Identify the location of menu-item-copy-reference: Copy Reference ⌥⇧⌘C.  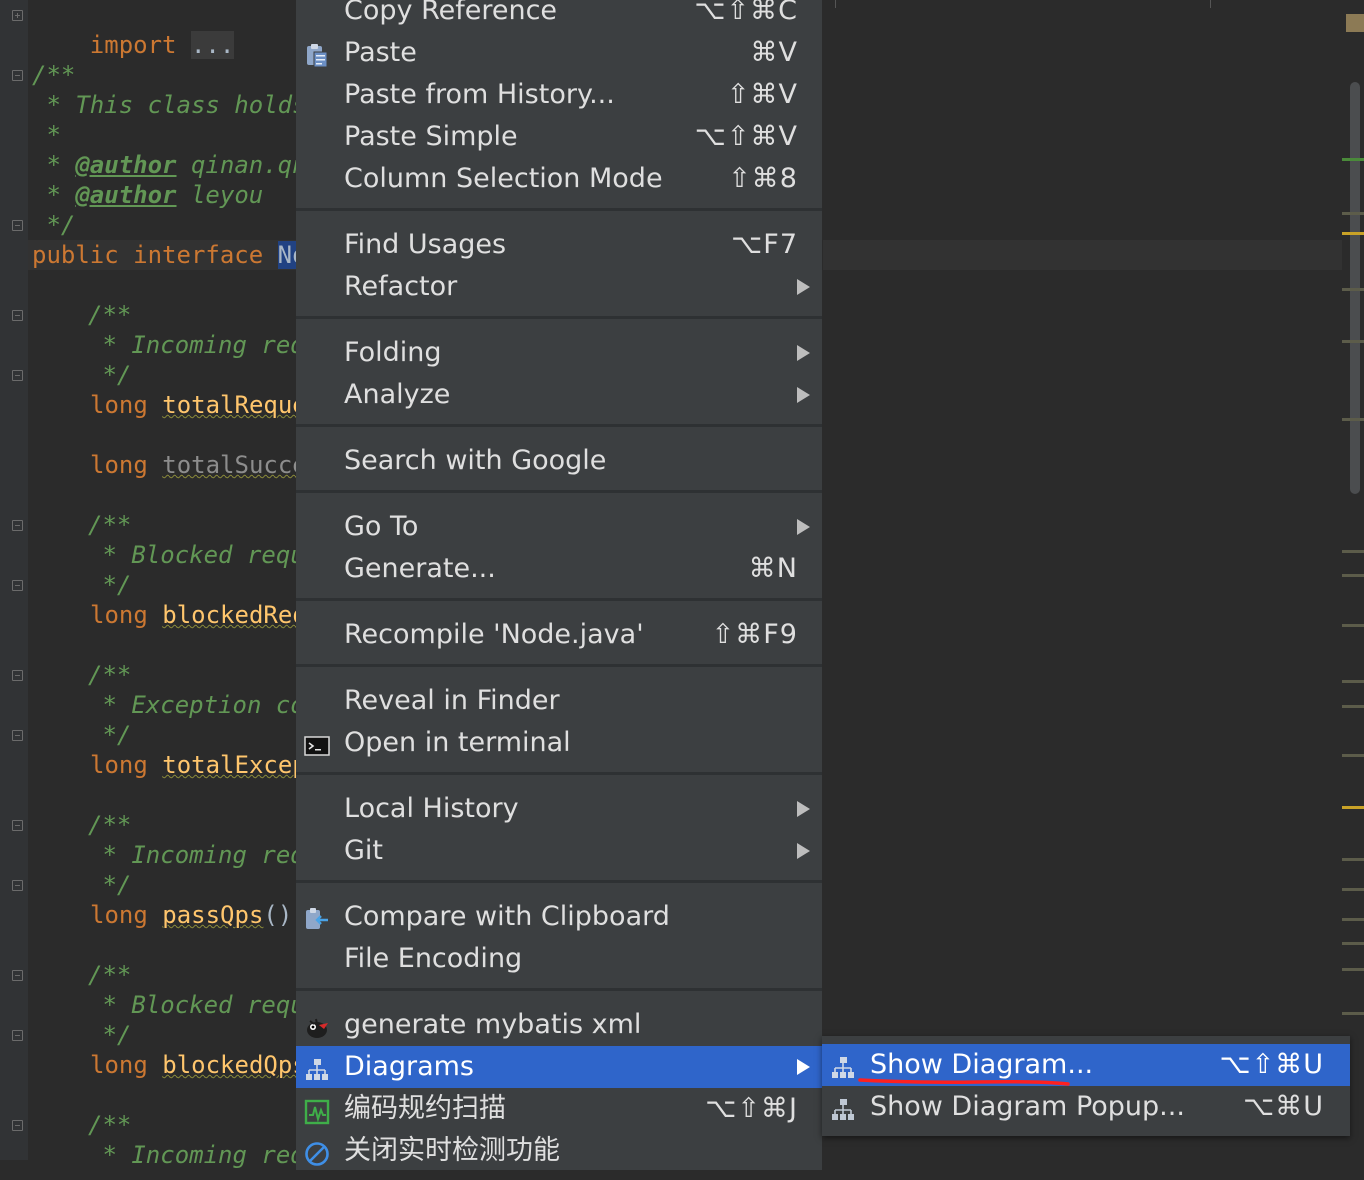
(559, 16).